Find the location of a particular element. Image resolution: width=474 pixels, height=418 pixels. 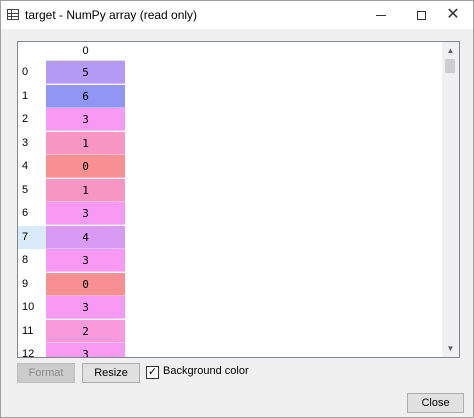

row-header: 6 is located at coordinates (32, 213).